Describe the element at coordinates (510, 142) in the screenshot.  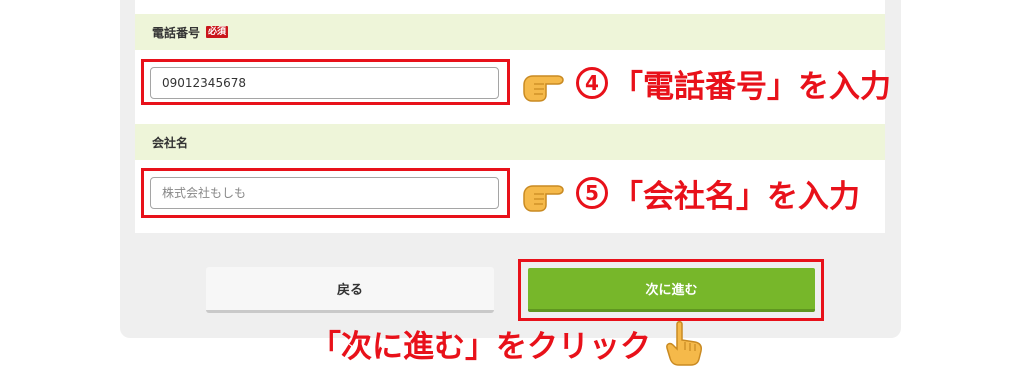
I see `company-label-row: 会社名` at that location.